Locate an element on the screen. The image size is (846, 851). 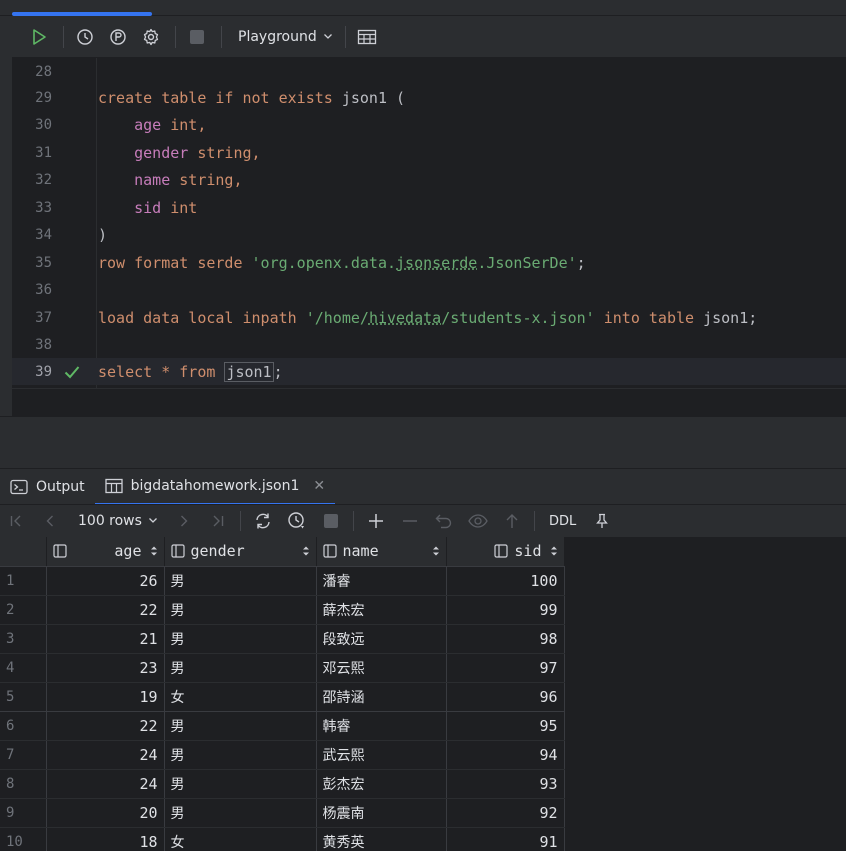
add-row-icon is located at coordinates (376, 521).